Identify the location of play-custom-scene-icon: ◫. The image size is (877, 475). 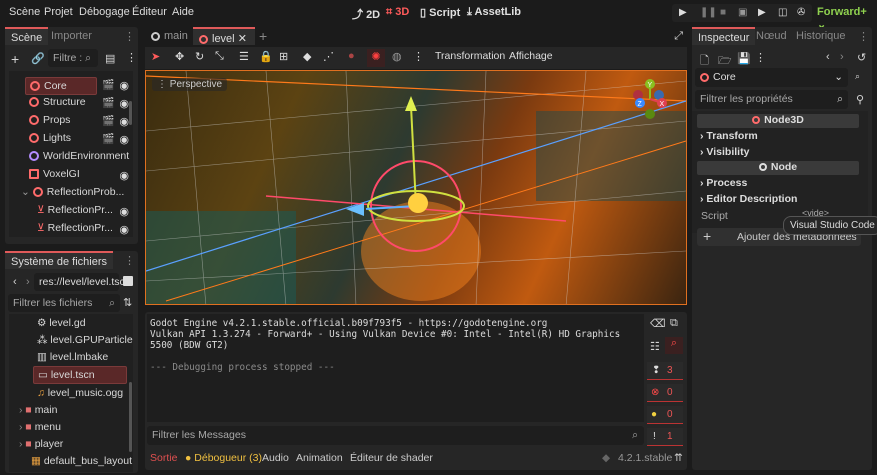
(782, 12).